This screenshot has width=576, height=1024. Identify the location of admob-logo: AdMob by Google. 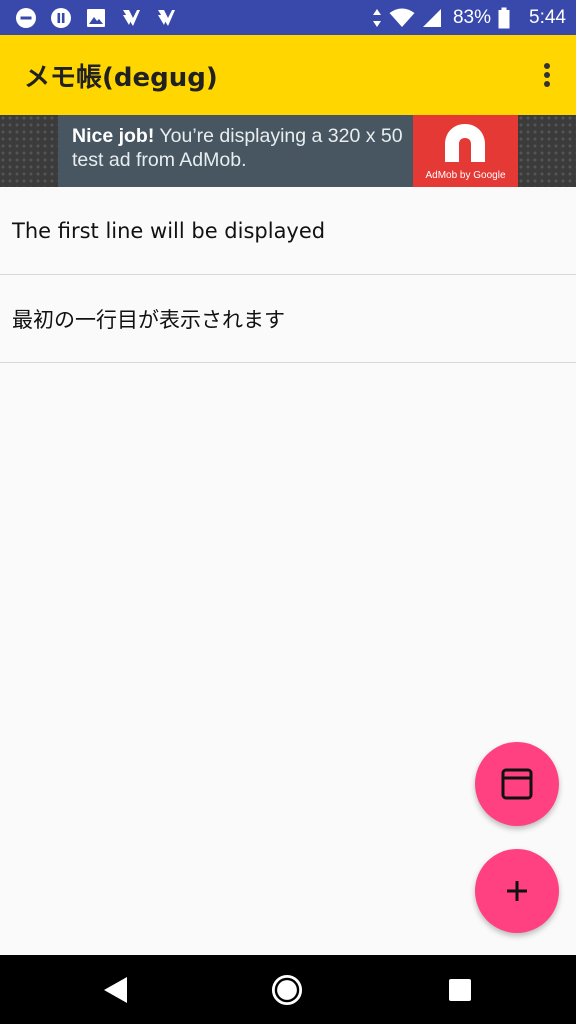
(465, 151).